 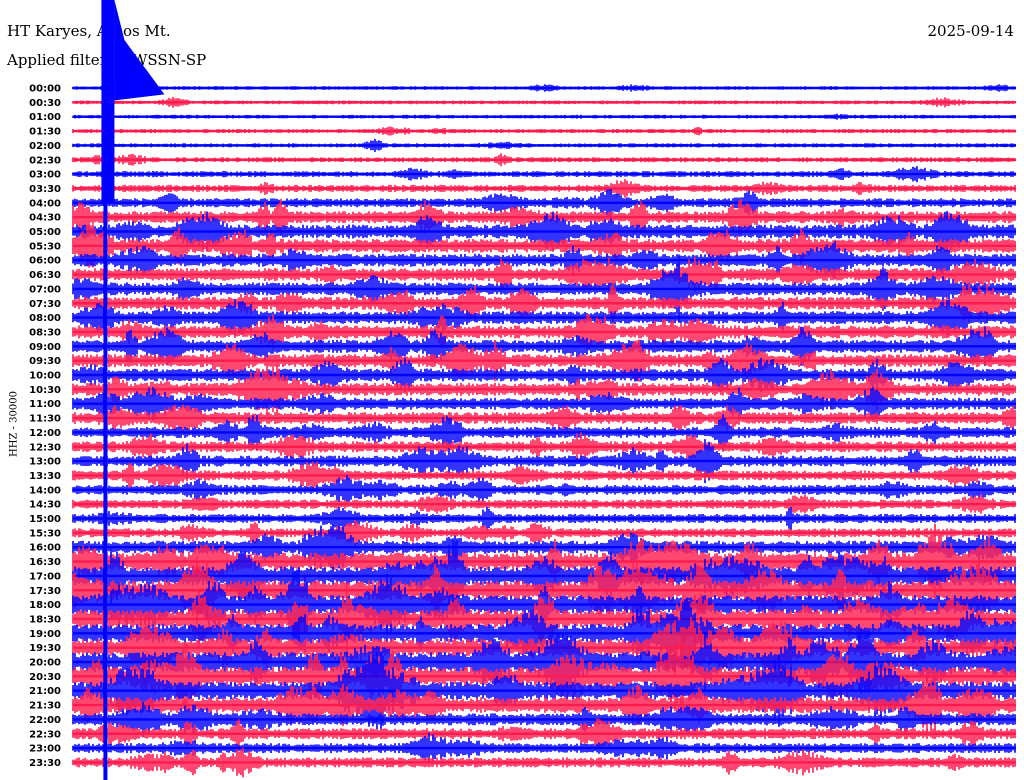 What do you see at coordinates (108, 101) in the screenshot?
I see `earthquake-spike` at bounding box center [108, 101].